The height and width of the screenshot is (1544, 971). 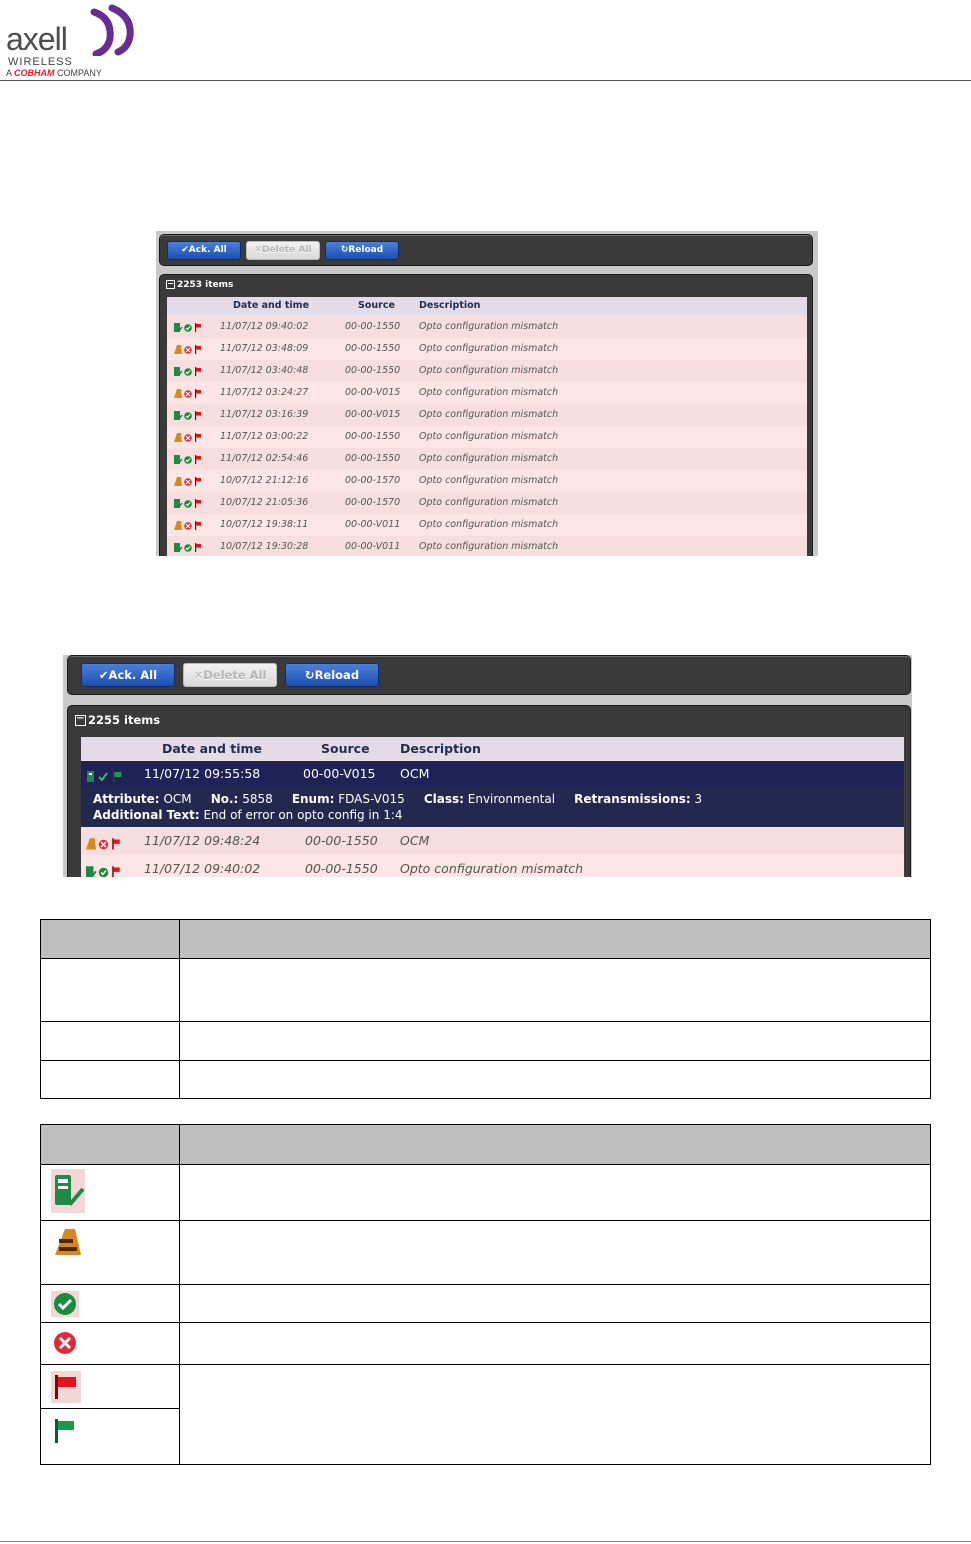 I want to click on field-table, so click(x=485, y=1009).